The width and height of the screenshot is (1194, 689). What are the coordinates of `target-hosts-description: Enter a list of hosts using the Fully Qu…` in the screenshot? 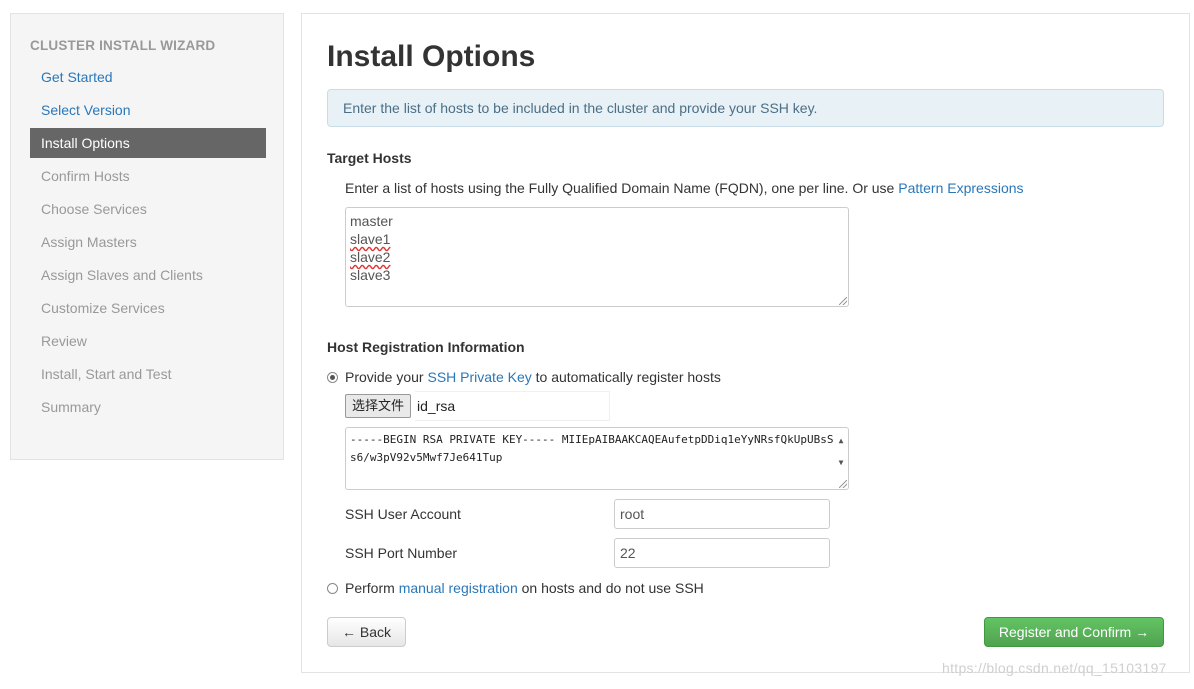 It's located at (684, 188).